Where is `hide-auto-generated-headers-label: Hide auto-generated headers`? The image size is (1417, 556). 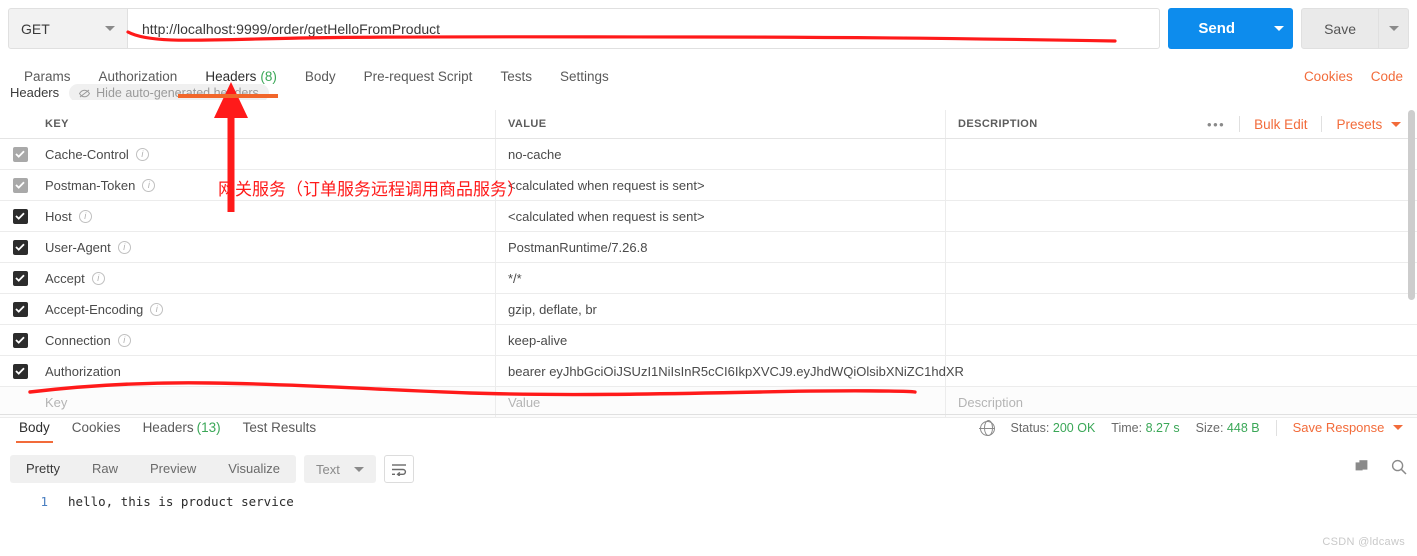
hide-auto-generated-headers-label: Hide auto-generated headers is located at coordinates (177, 93).